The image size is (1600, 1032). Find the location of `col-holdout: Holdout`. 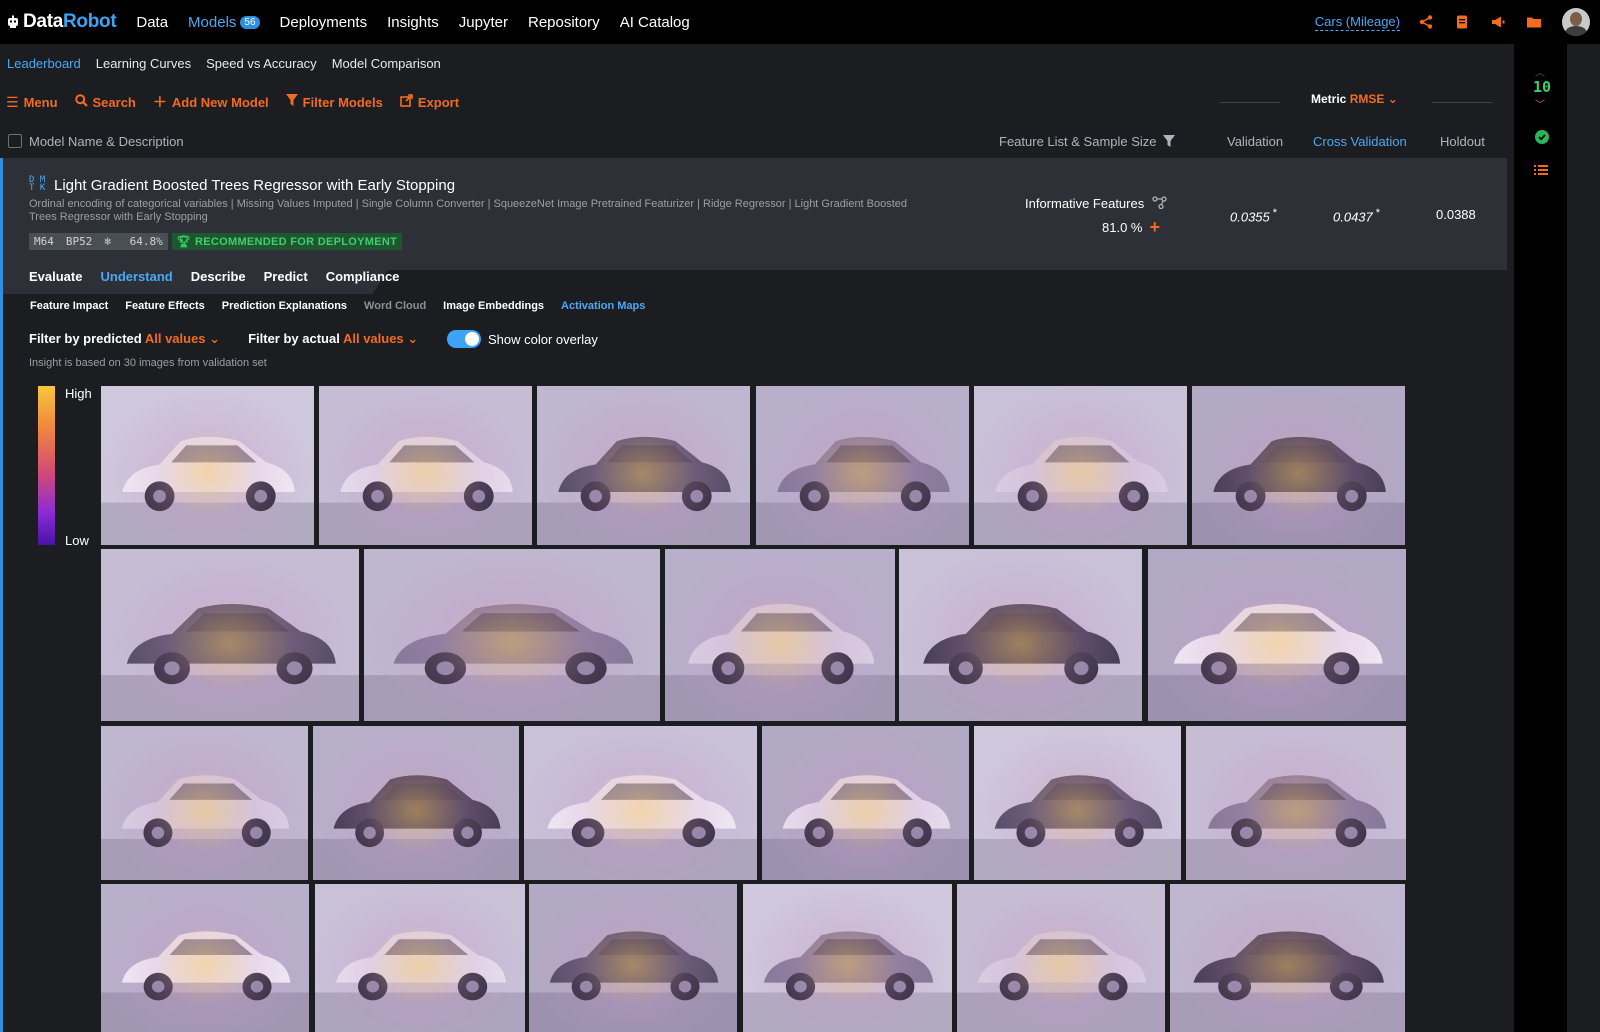

col-holdout: Holdout is located at coordinates (1462, 141).